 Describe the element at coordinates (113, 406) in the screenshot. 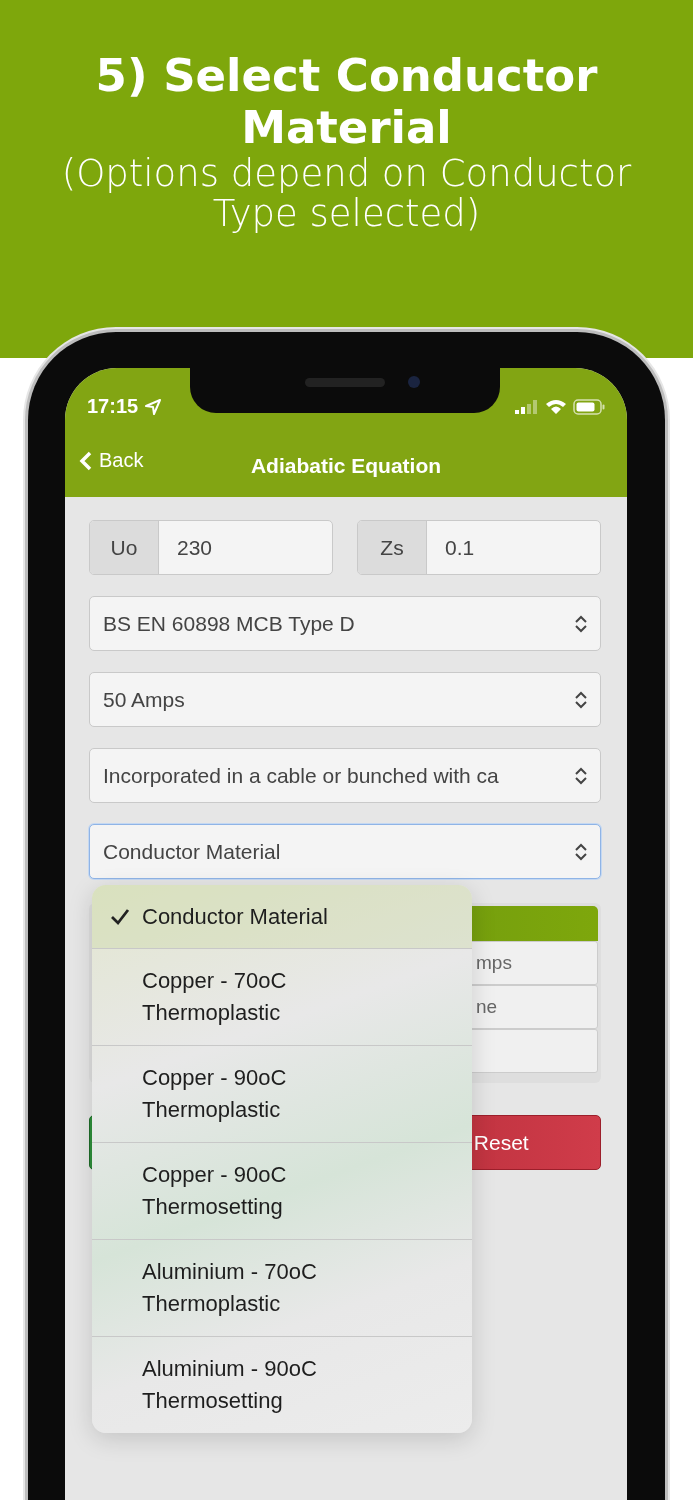

I see `status-time: 17:15` at that location.